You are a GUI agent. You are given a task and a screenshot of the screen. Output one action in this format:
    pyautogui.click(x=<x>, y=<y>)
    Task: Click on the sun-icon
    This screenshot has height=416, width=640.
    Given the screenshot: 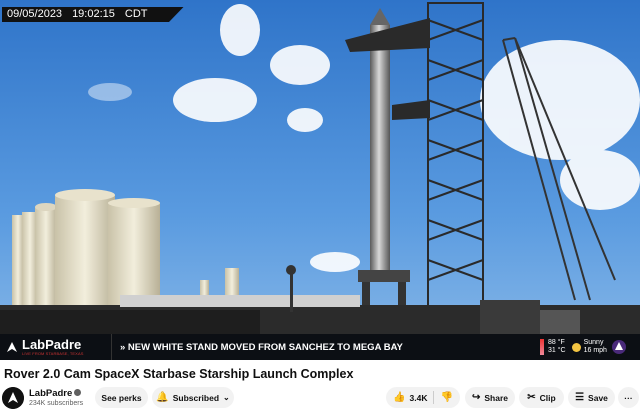 What is the action you would take?
    pyautogui.click(x=576, y=347)
    